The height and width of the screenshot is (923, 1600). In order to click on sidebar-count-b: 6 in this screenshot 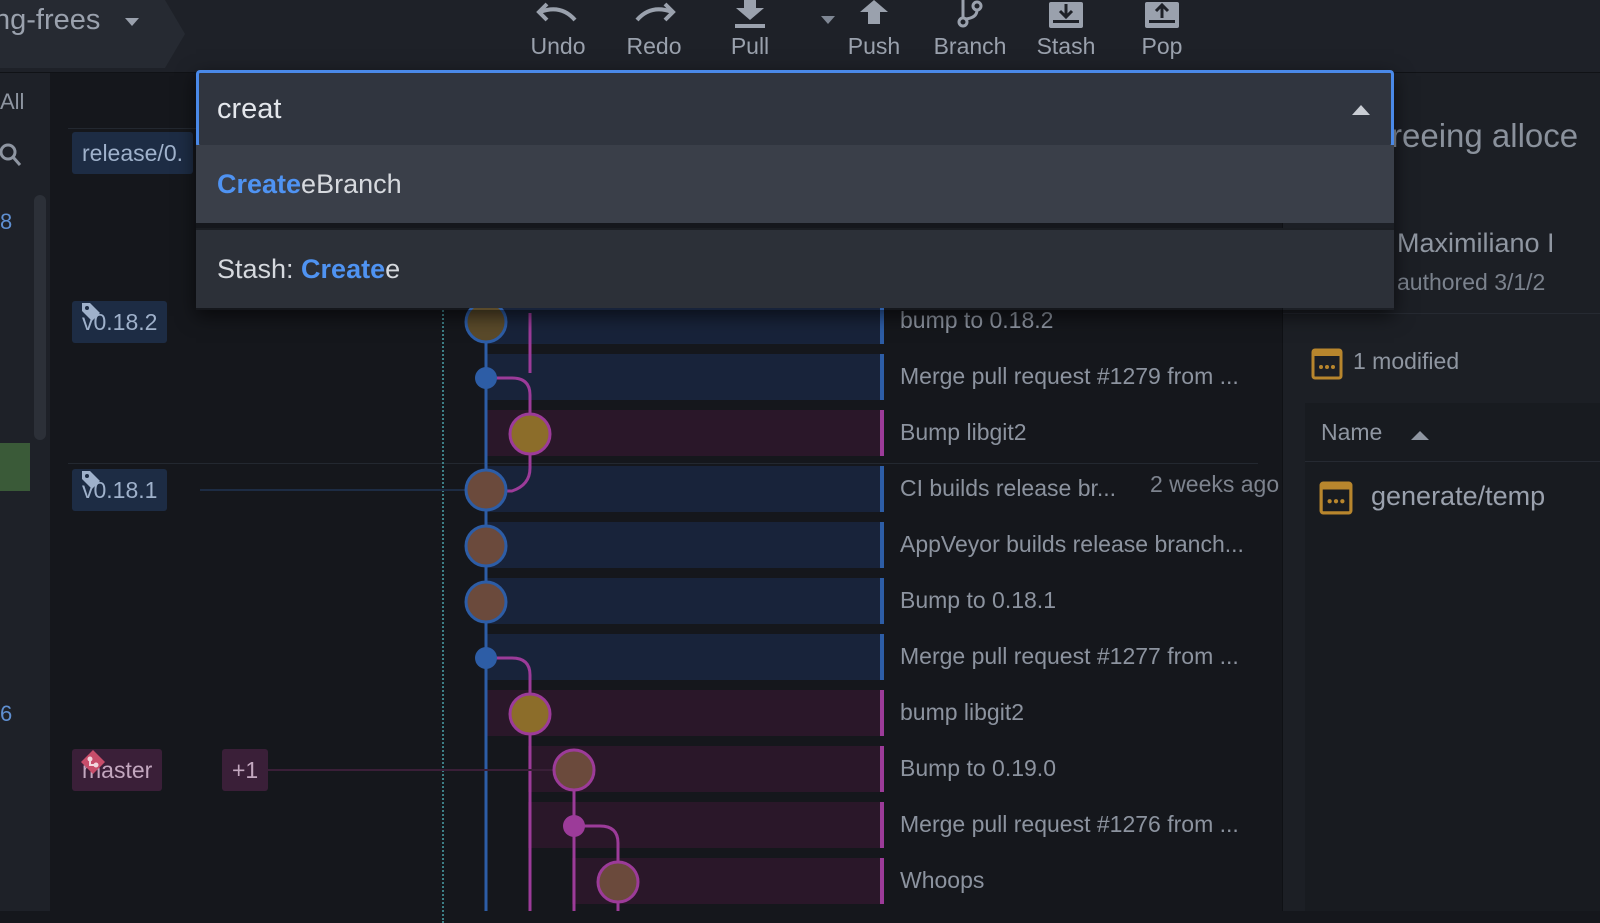, I will do `click(6, 713)`.